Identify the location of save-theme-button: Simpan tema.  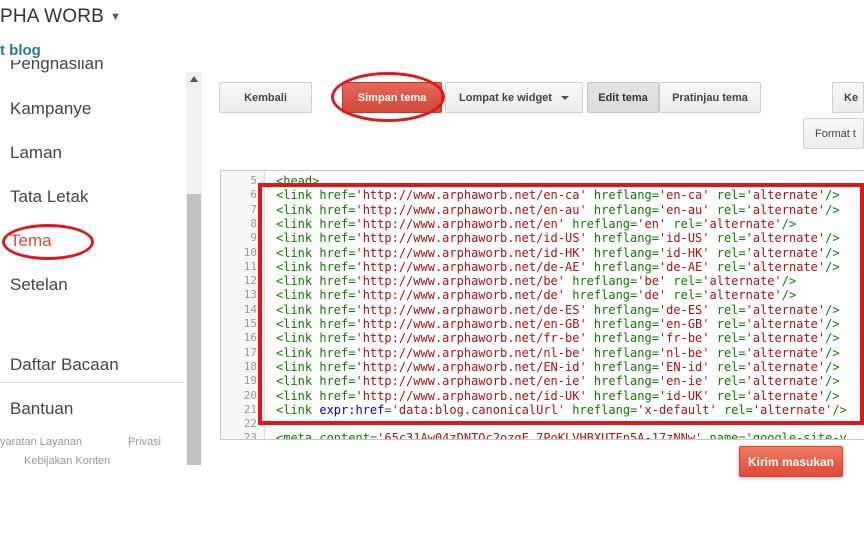
(392, 97).